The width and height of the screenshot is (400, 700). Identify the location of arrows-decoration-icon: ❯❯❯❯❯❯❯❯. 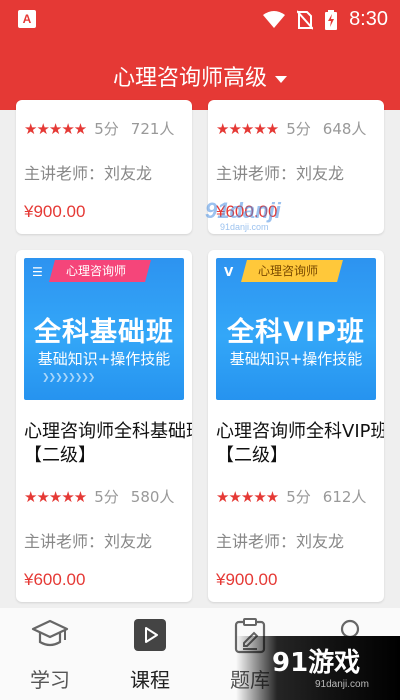
(68, 378).